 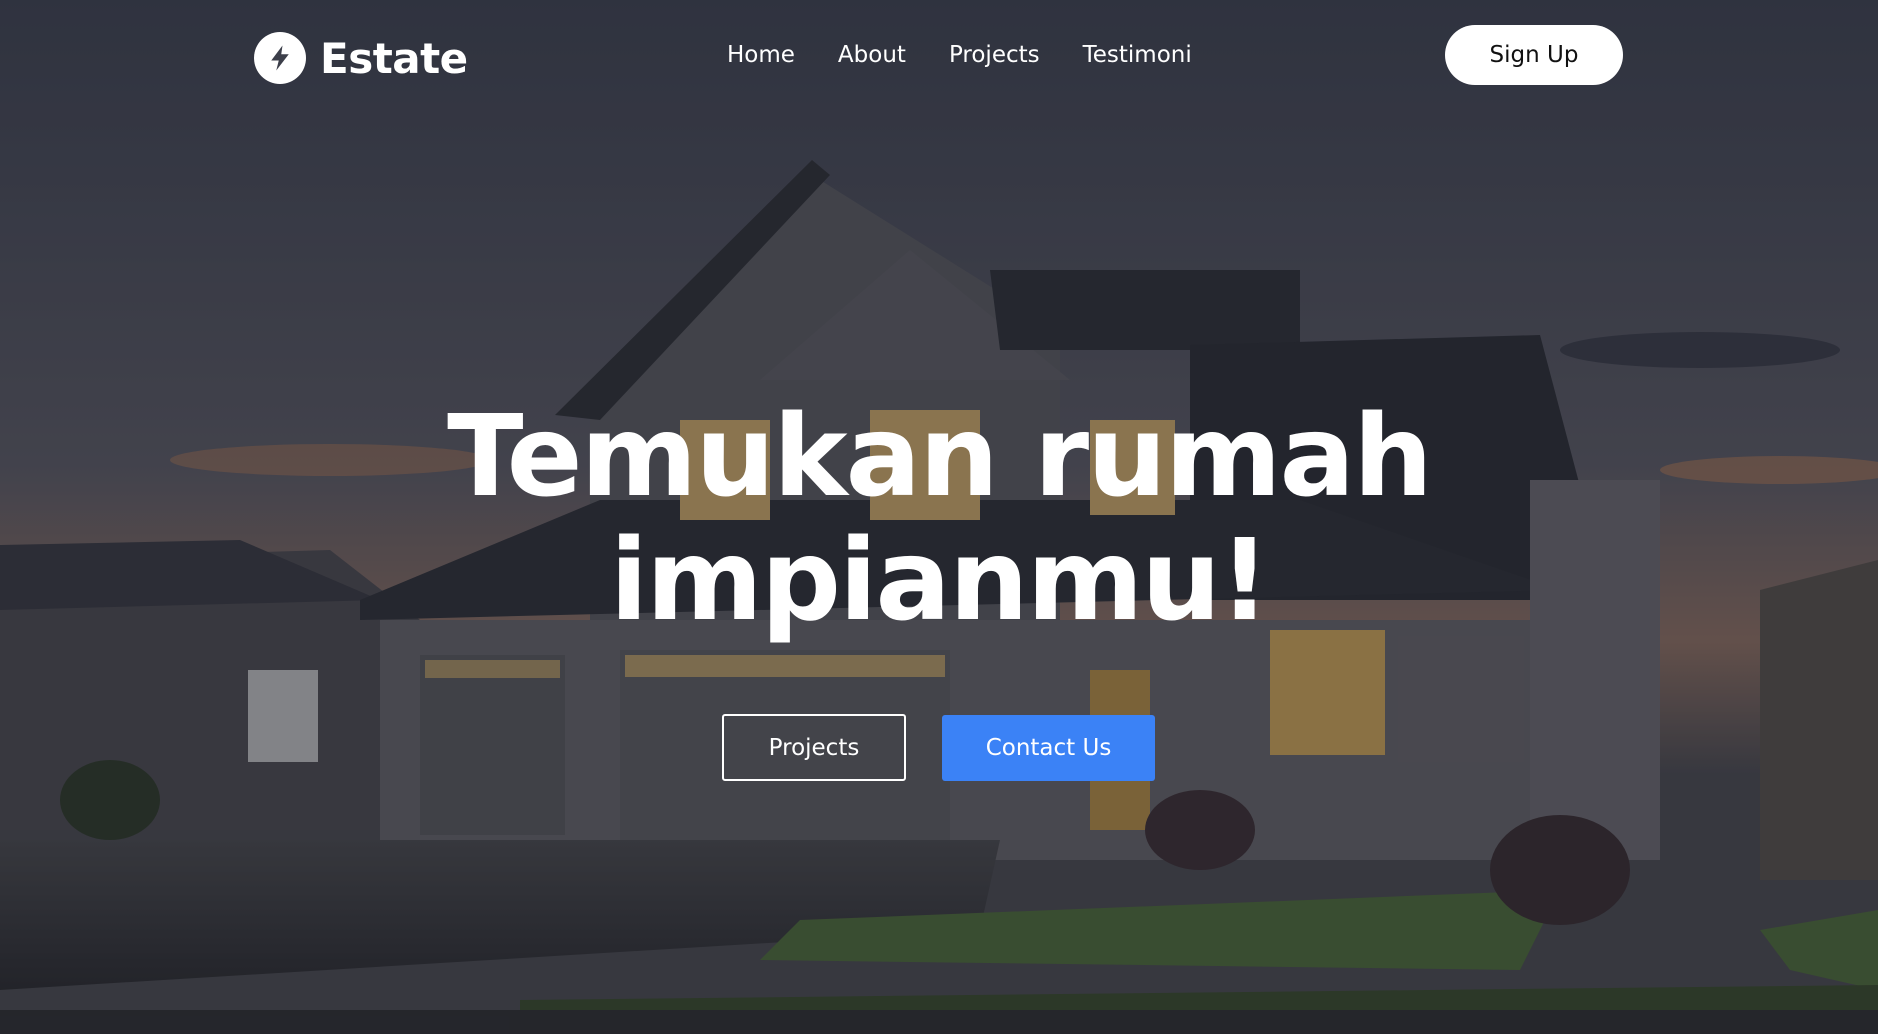 I want to click on sign-up-button: Sign Up, so click(x=1534, y=55).